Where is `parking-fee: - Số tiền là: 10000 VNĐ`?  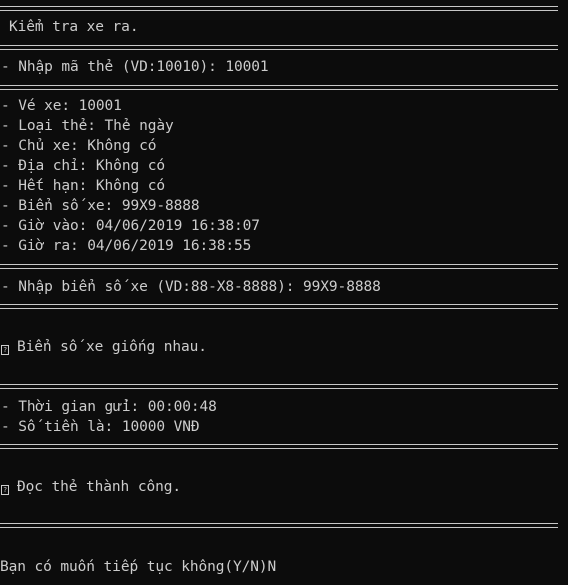 parking-fee: - Số tiền là: 10000 VNĐ is located at coordinates (100, 427).